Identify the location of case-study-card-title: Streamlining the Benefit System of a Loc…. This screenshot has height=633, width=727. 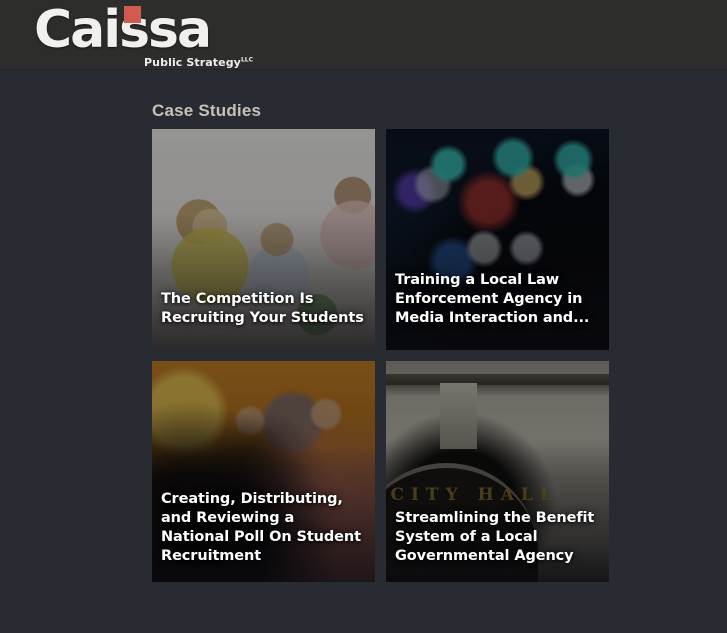
(495, 537).